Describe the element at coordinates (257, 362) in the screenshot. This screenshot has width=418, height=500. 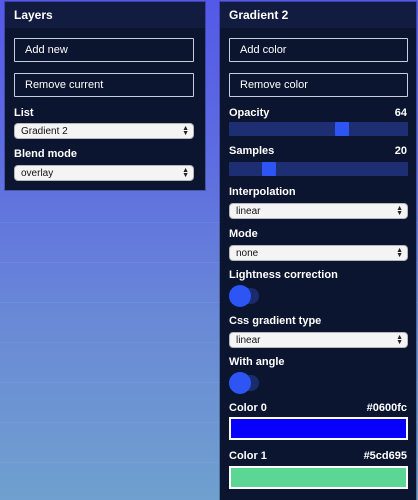
I see `with-angle-label: With angle` at that location.